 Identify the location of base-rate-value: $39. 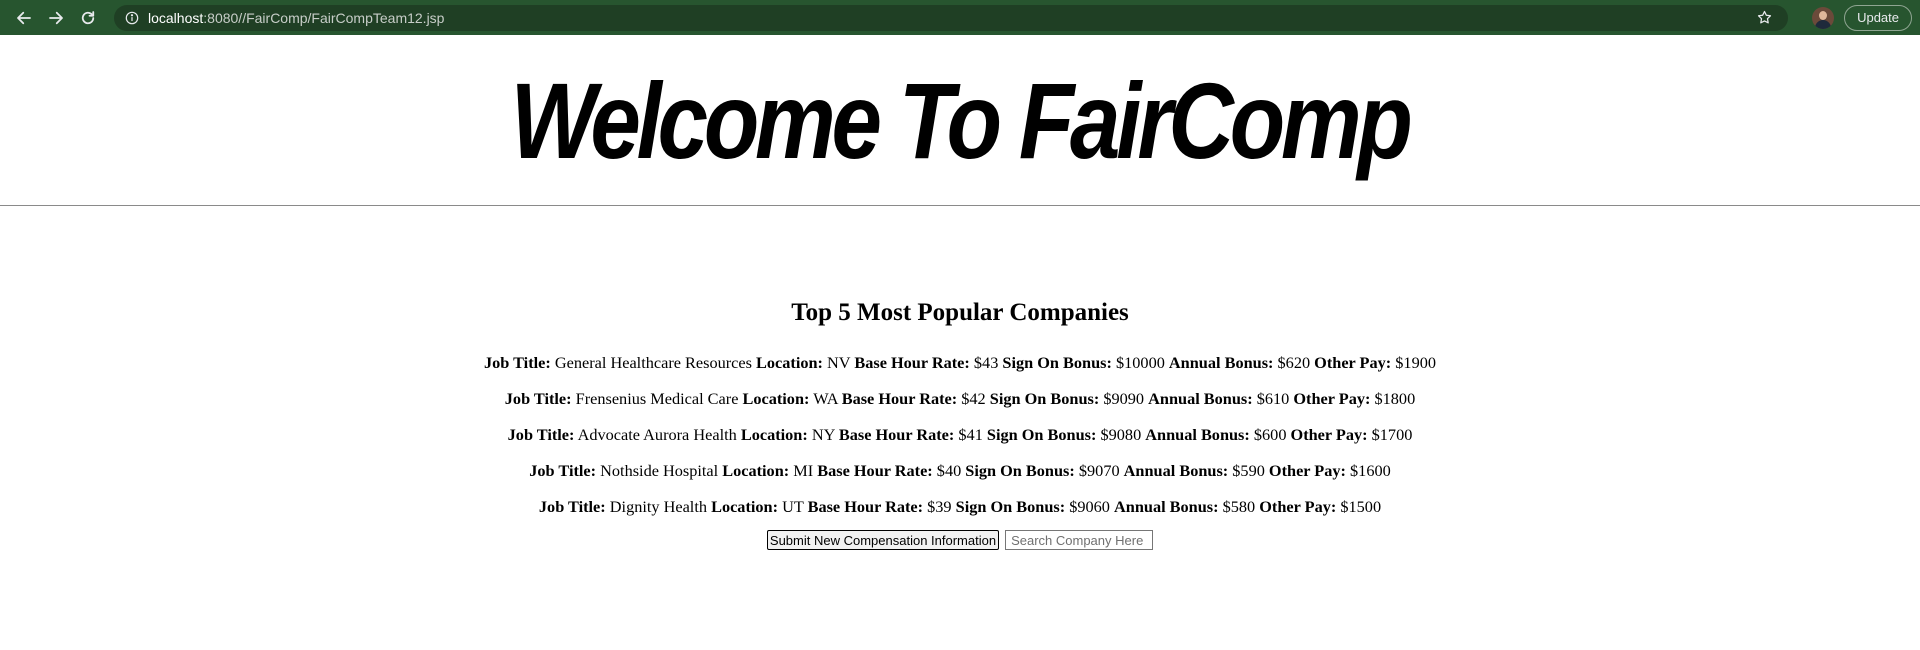
(939, 506).